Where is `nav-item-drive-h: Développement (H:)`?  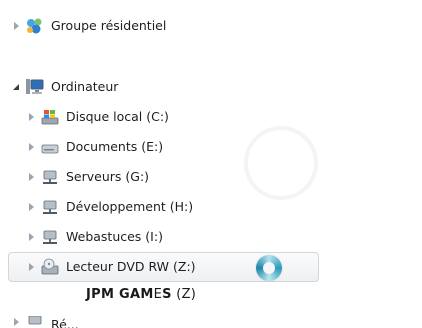 nav-item-drive-h: Développement (H:) is located at coordinates (109, 207).